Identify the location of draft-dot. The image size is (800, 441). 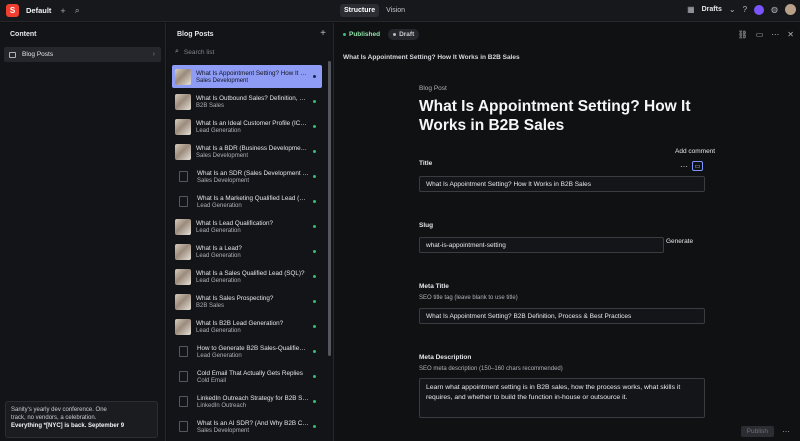
(395, 34).